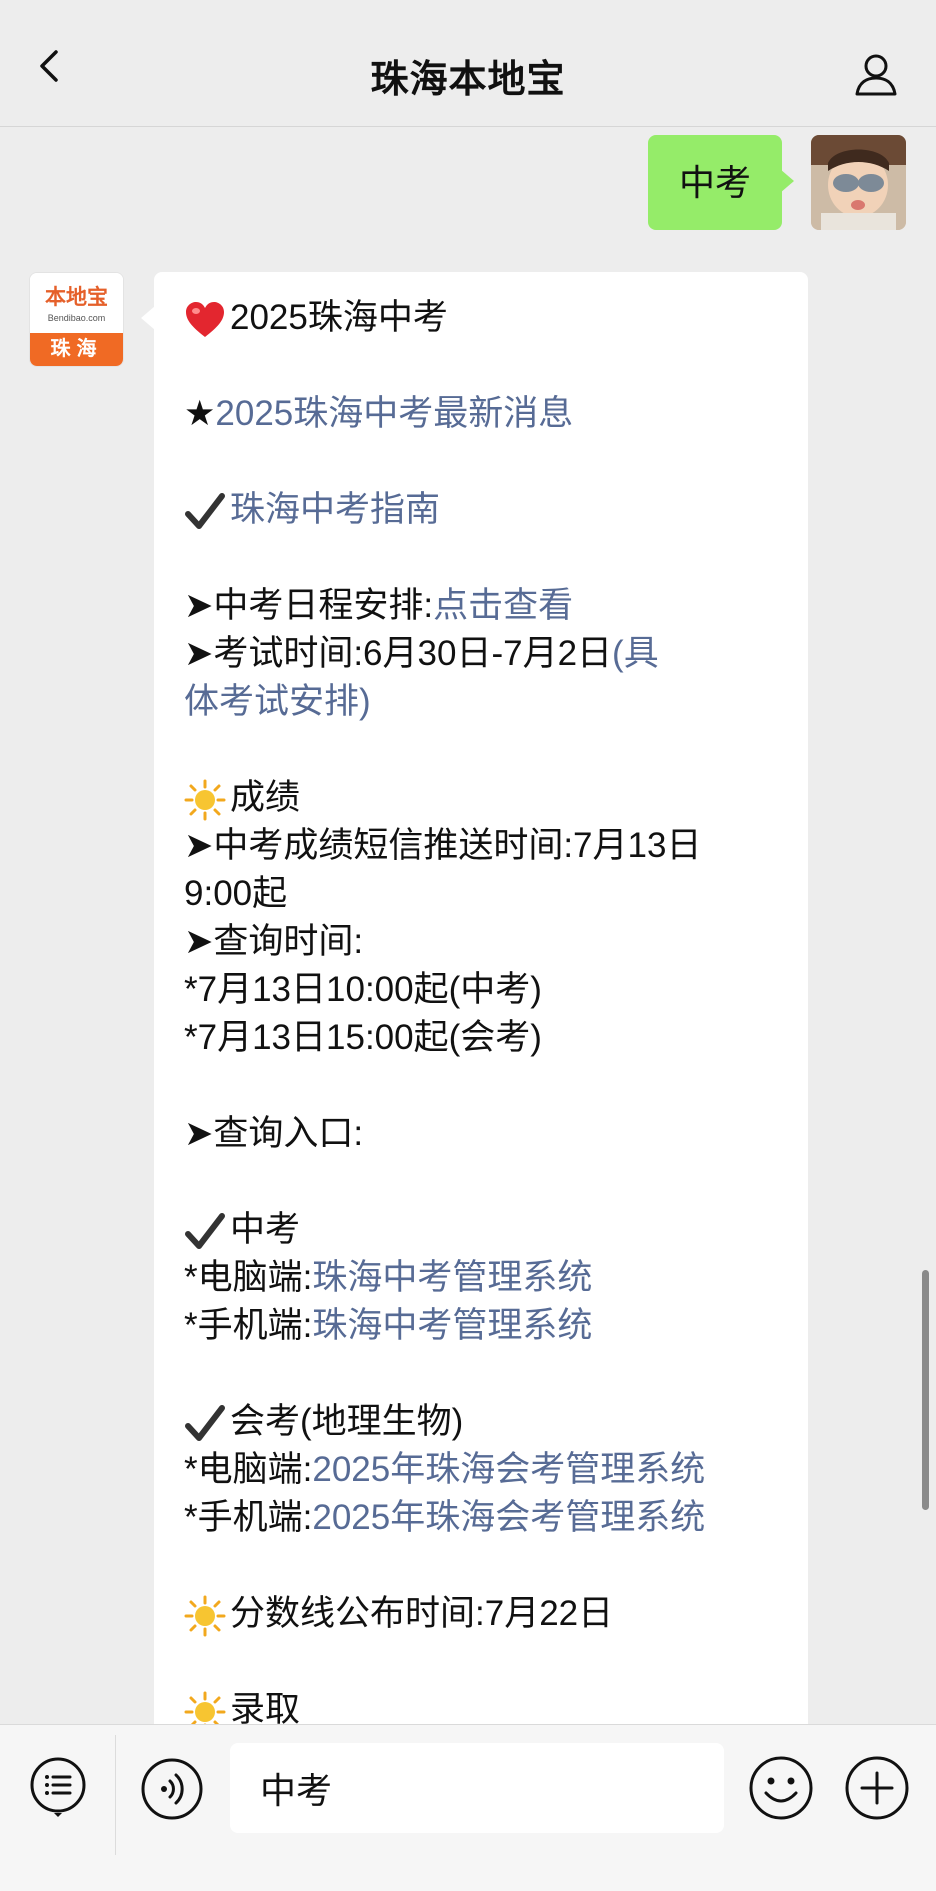 The image size is (936, 1891). What do you see at coordinates (200, 413) in the screenshot?
I see `star-icon: ★` at bounding box center [200, 413].